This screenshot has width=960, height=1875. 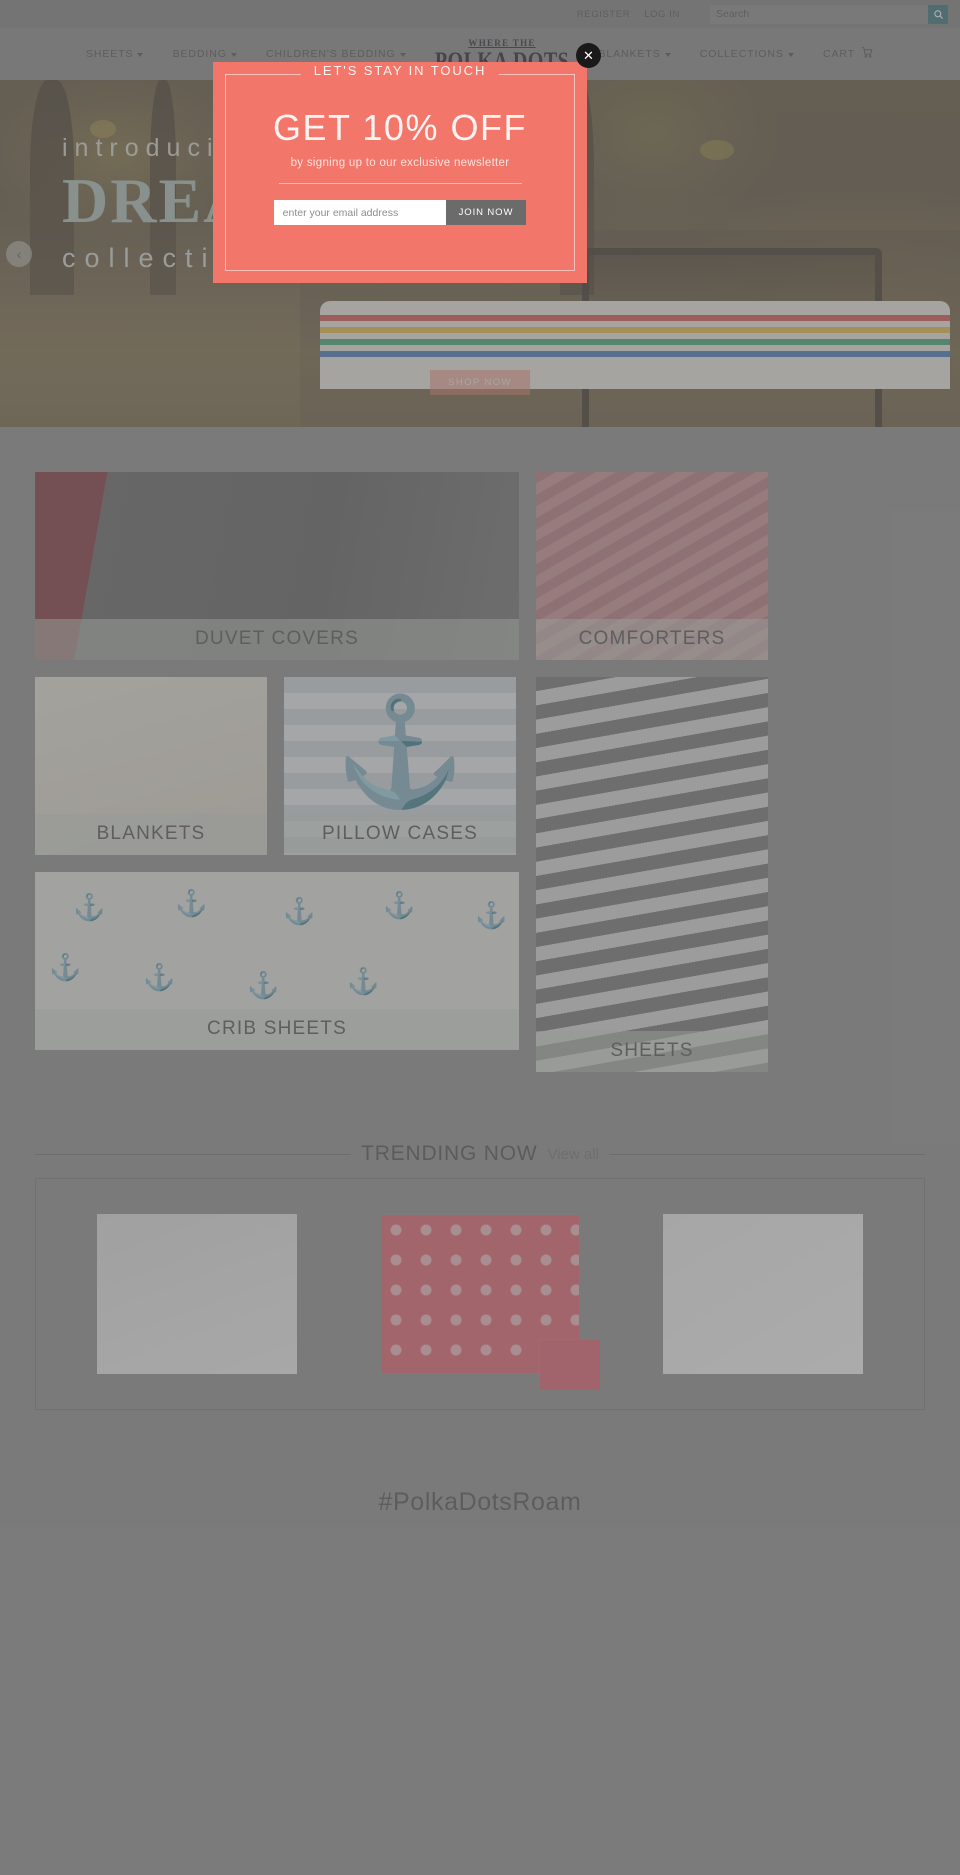 I want to click on product-thumbnail, so click(x=569, y=1365).